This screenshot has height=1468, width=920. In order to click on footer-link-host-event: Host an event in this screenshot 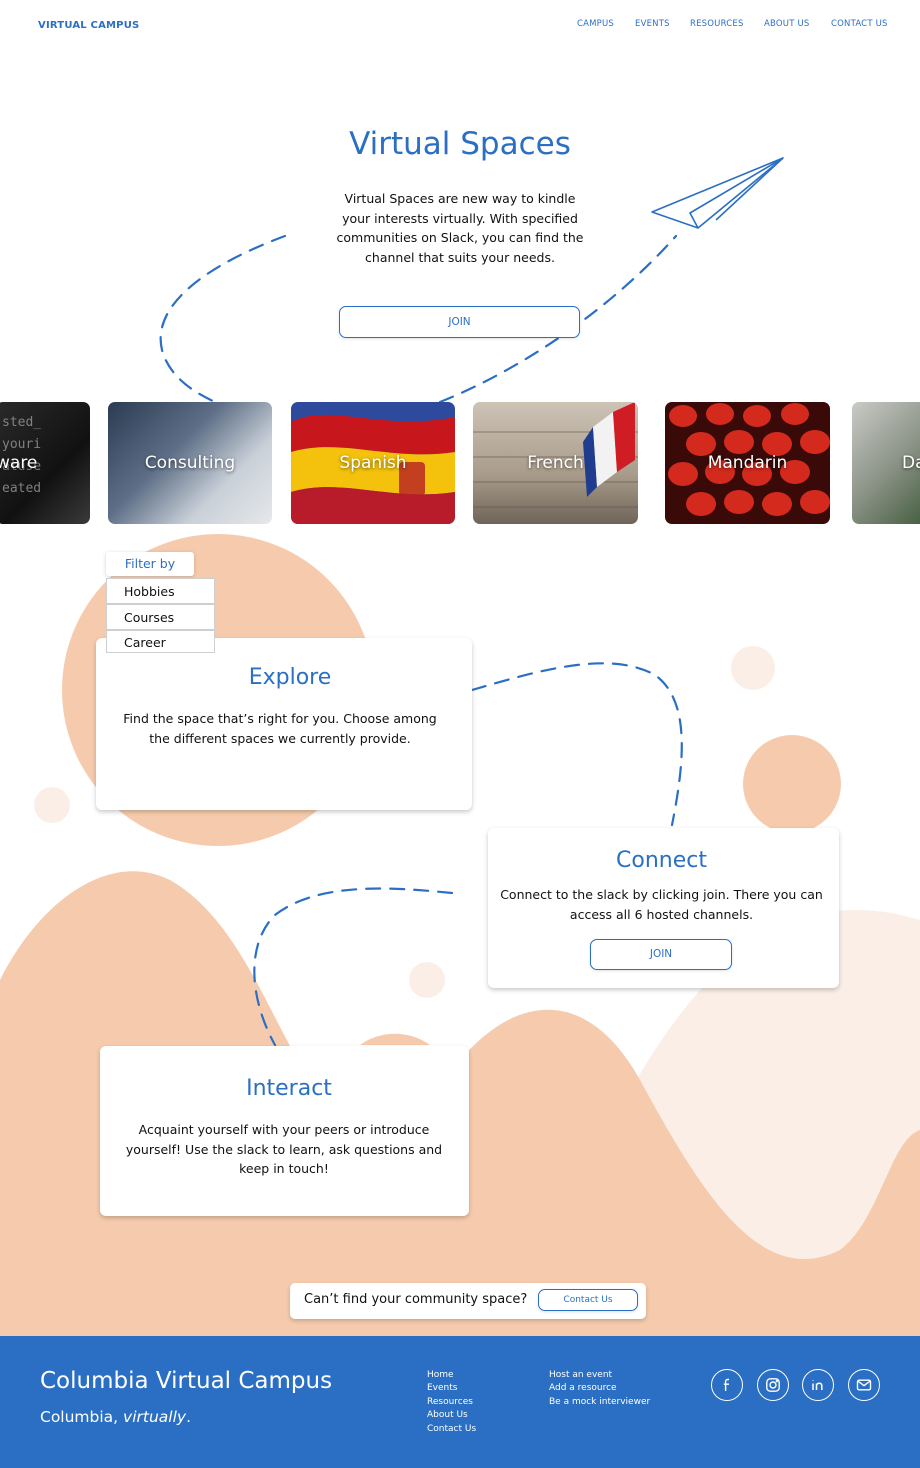, I will do `click(580, 1375)`.